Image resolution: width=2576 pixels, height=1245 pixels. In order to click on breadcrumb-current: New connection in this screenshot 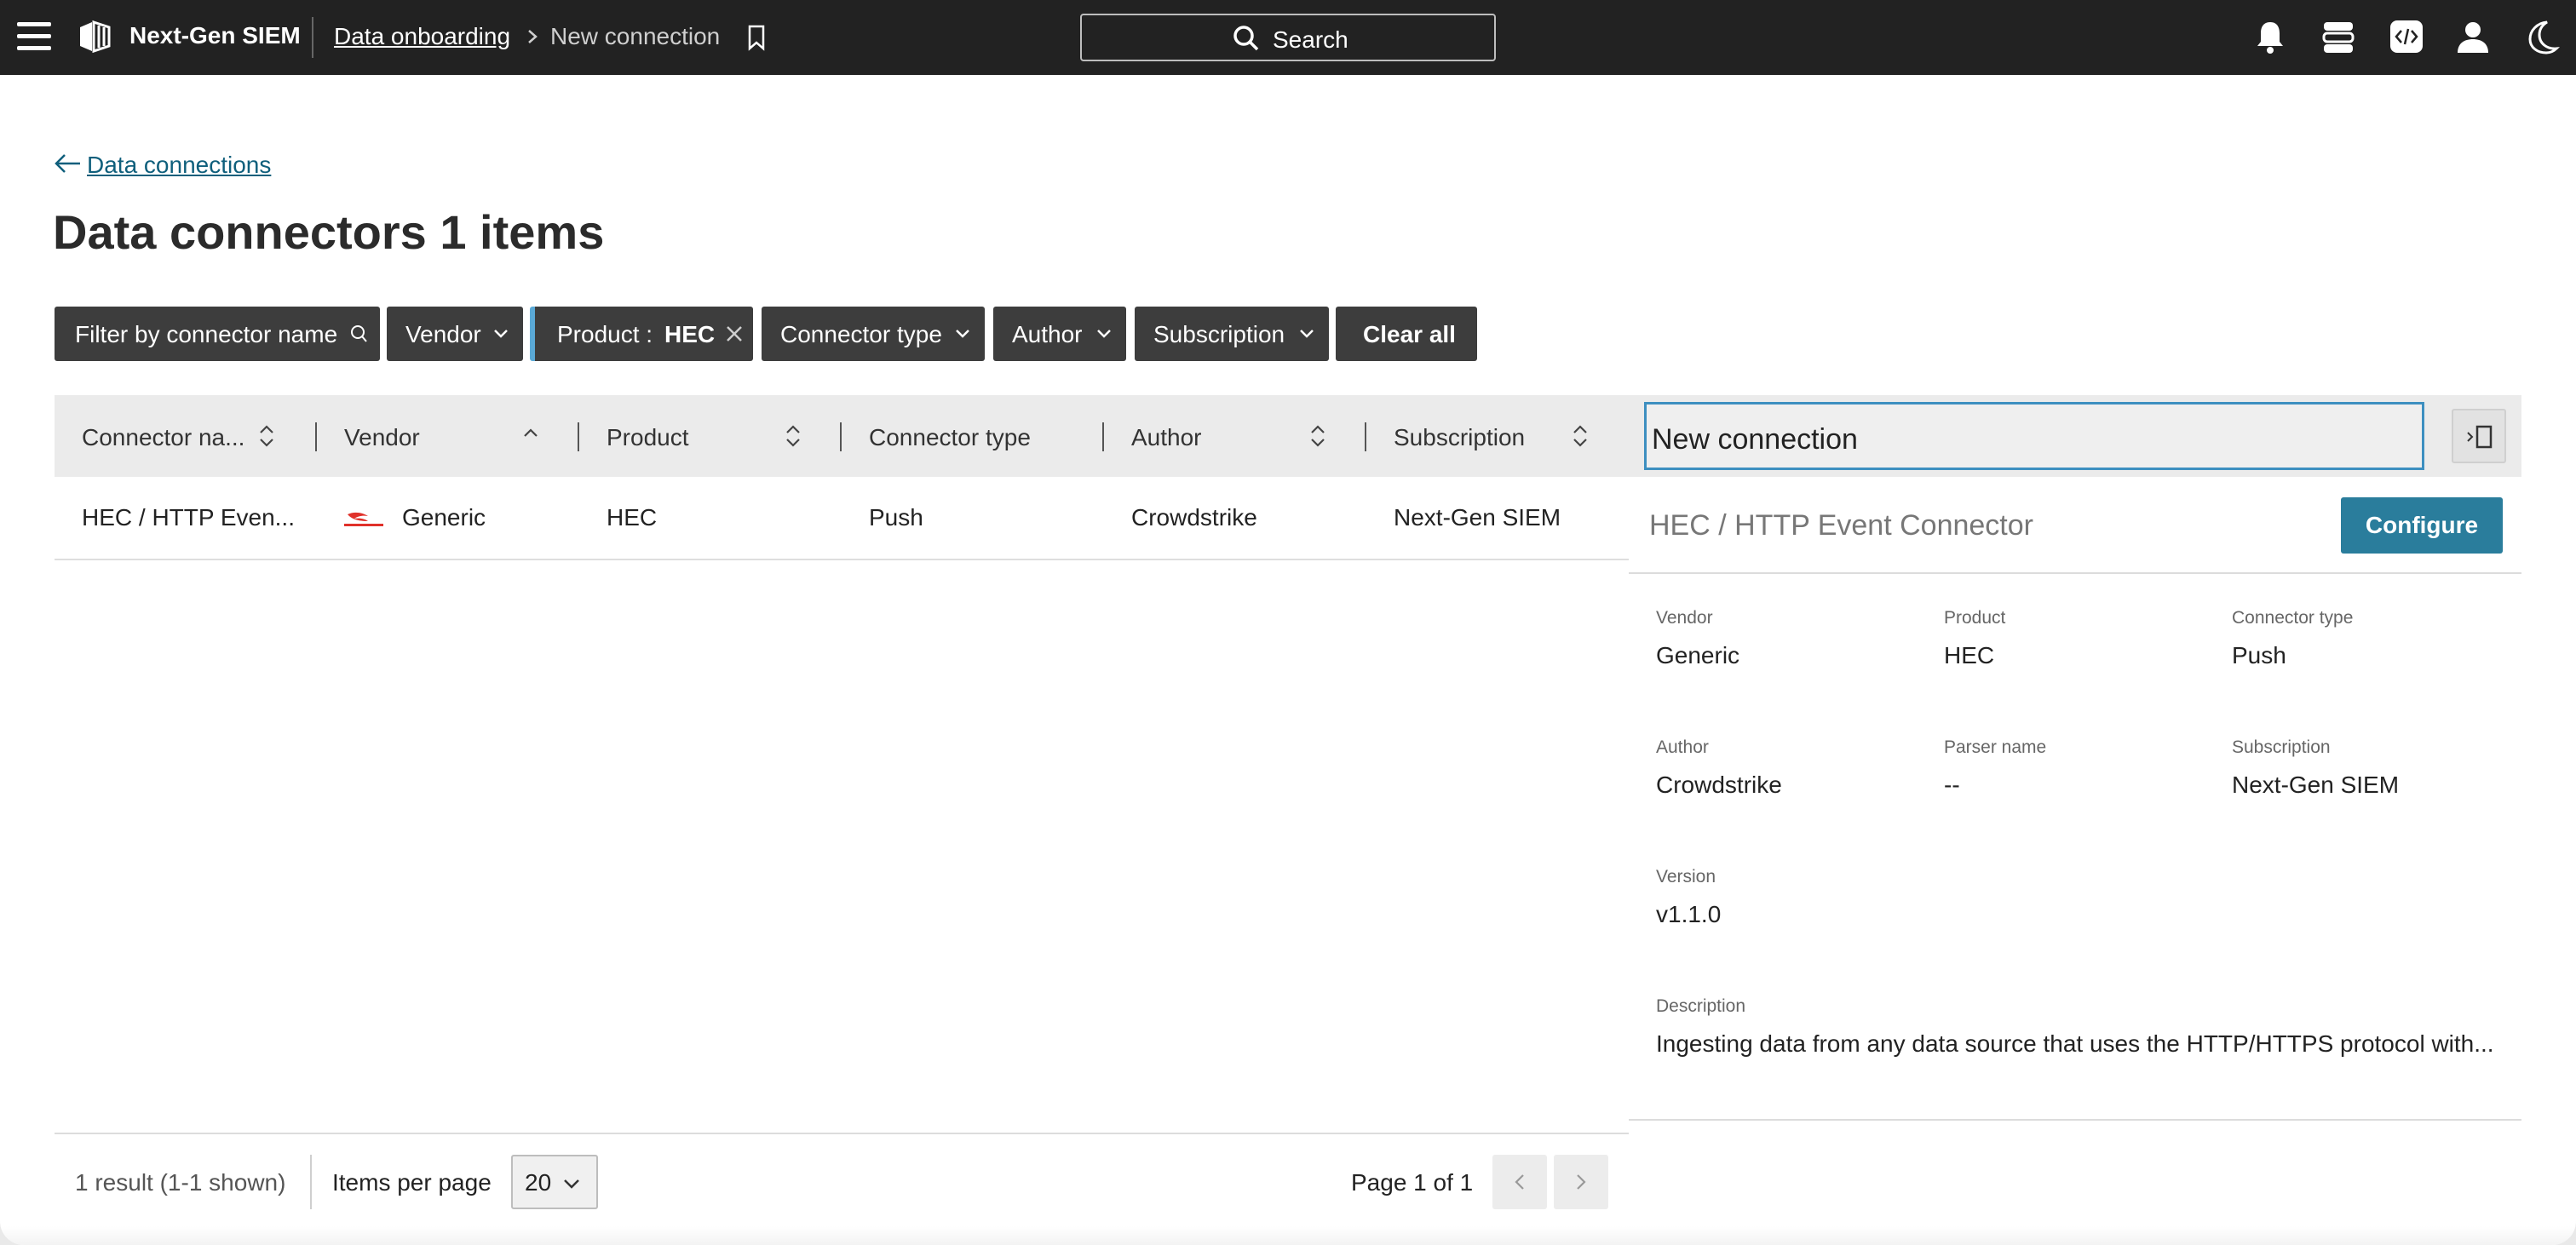, I will do `click(636, 36)`.